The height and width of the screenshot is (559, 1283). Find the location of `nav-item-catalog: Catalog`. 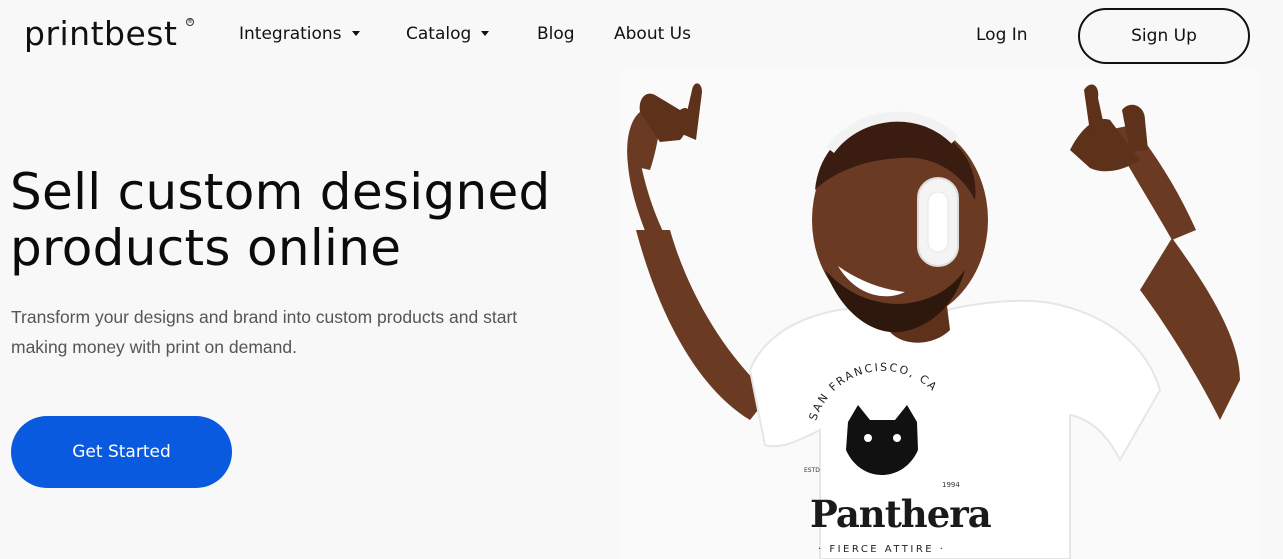

nav-item-catalog: Catalog is located at coordinates (448, 34).